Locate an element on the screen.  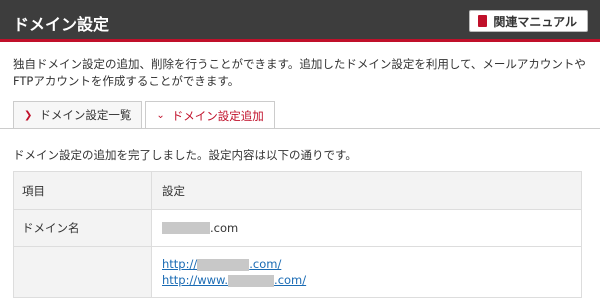
tab-label: ドメイン設定一覧 is located at coordinates (85, 115).